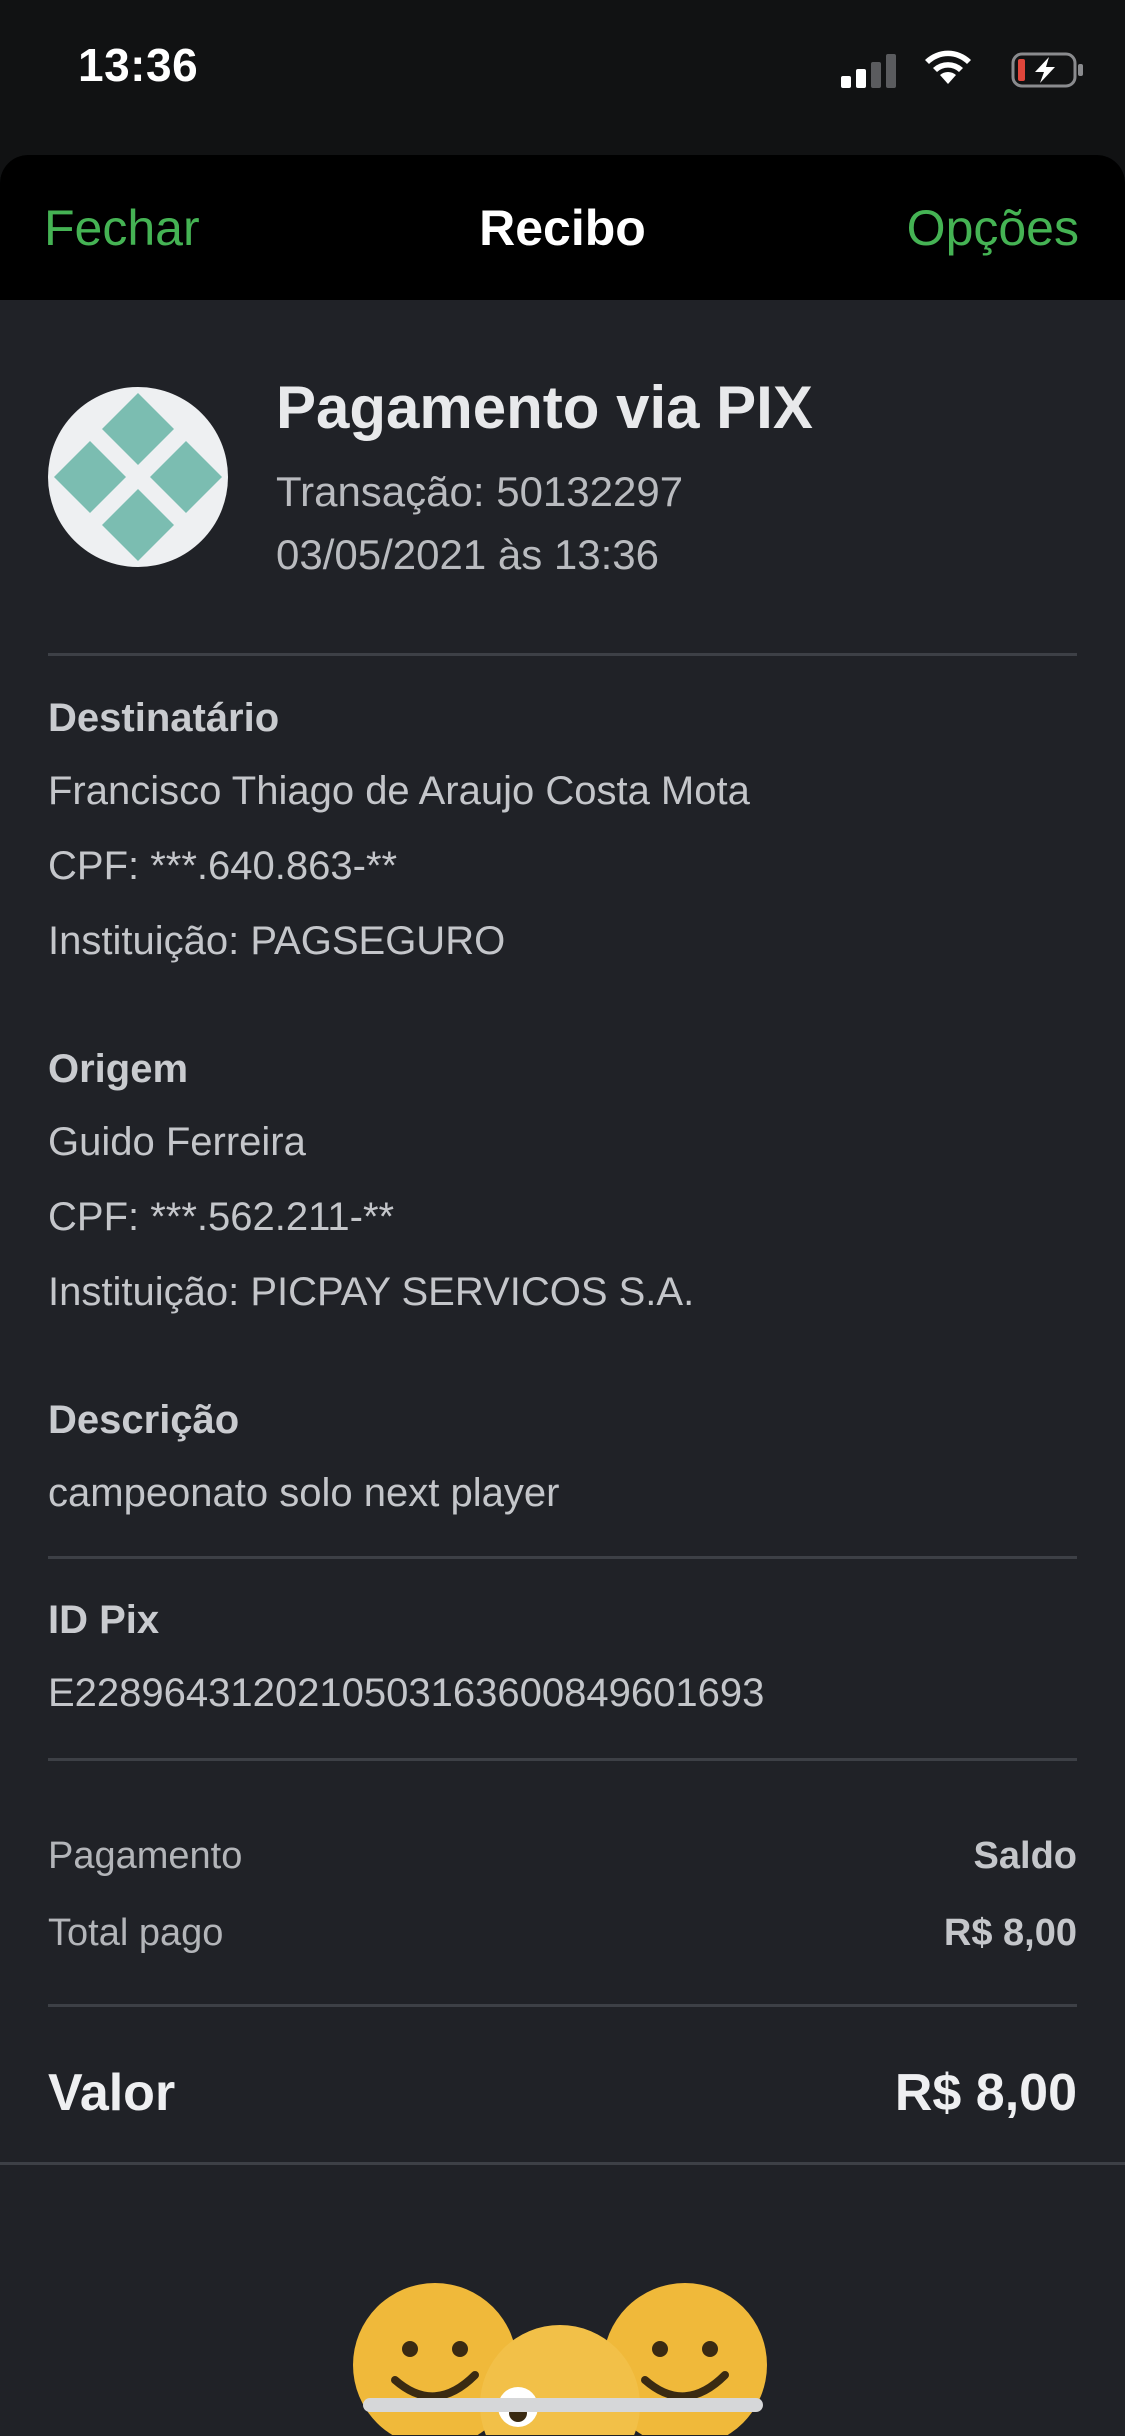 This screenshot has height=2436, width=1125. I want to click on origin-label: Origem, so click(118, 1069).